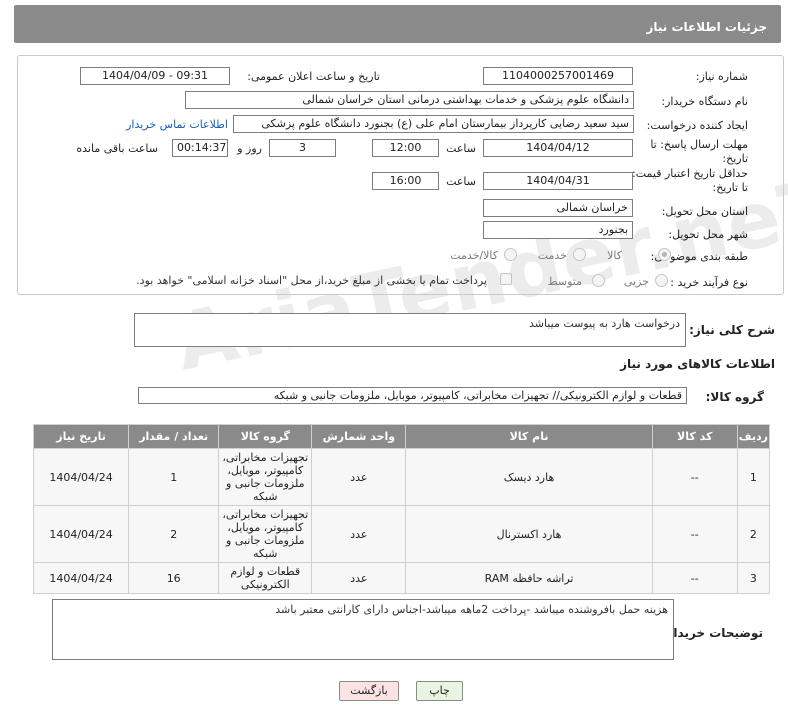  What do you see at coordinates (753, 477) in the screenshot?
I see `cell-row: 1` at bounding box center [753, 477].